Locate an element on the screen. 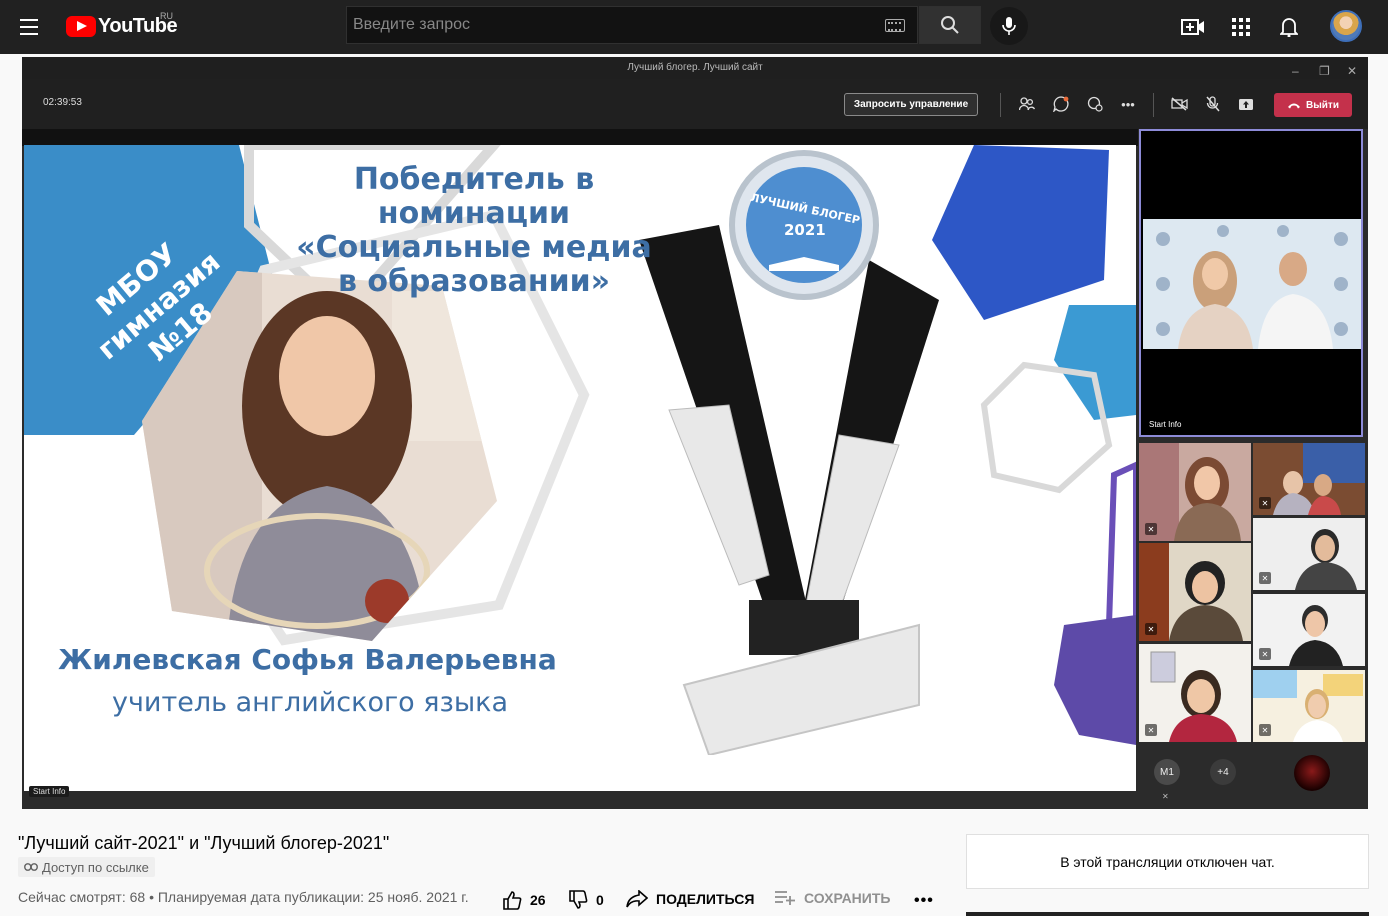 The width and height of the screenshot is (1388, 916). more-horizontal-icon: ••• is located at coordinates (924, 900).